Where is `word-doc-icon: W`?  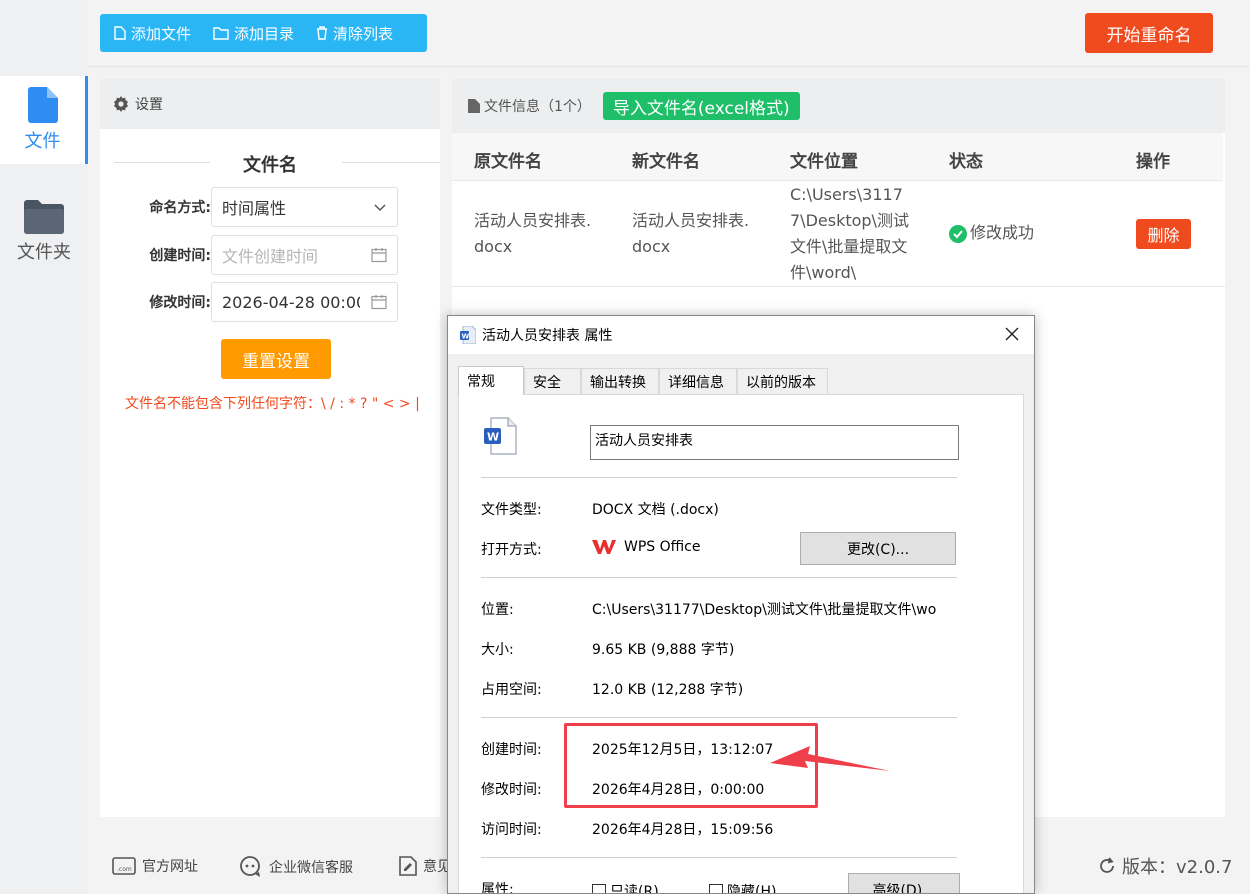 word-doc-icon: W is located at coordinates (468, 335).